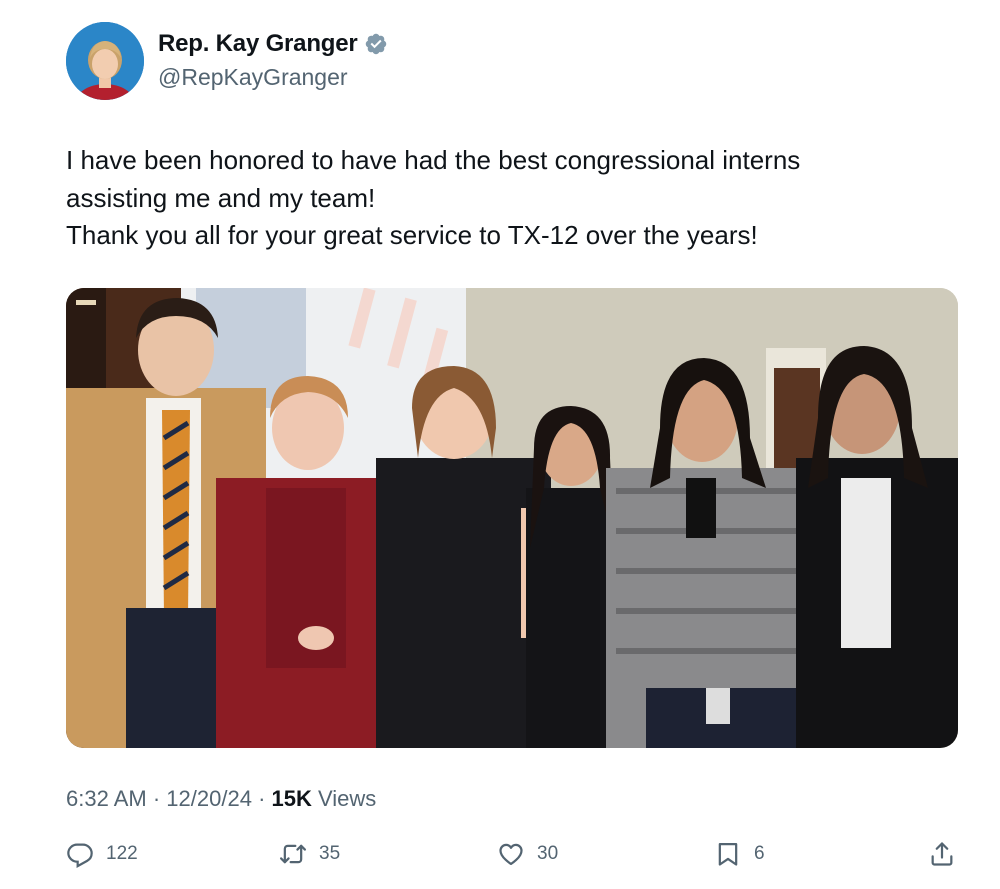 This screenshot has width=1000, height=889. What do you see at coordinates (527, 854) in the screenshot?
I see `like-button: 30` at bounding box center [527, 854].